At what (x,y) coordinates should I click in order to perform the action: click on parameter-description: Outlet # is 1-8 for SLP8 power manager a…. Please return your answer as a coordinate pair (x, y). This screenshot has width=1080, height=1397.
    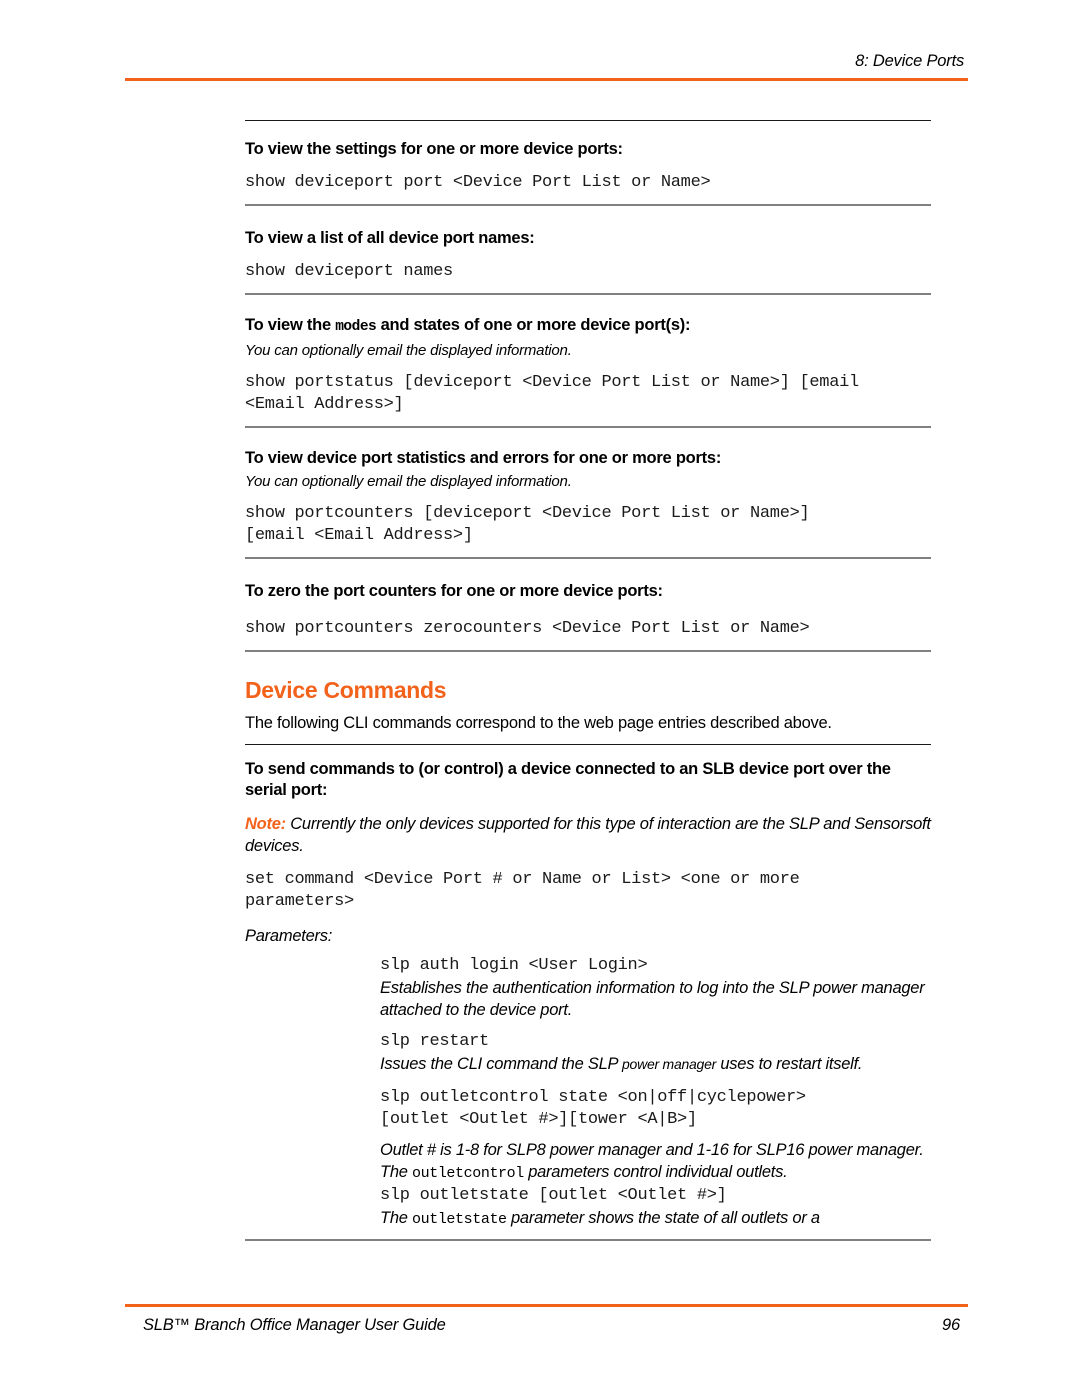
    Looking at the image, I should click on (652, 1150).